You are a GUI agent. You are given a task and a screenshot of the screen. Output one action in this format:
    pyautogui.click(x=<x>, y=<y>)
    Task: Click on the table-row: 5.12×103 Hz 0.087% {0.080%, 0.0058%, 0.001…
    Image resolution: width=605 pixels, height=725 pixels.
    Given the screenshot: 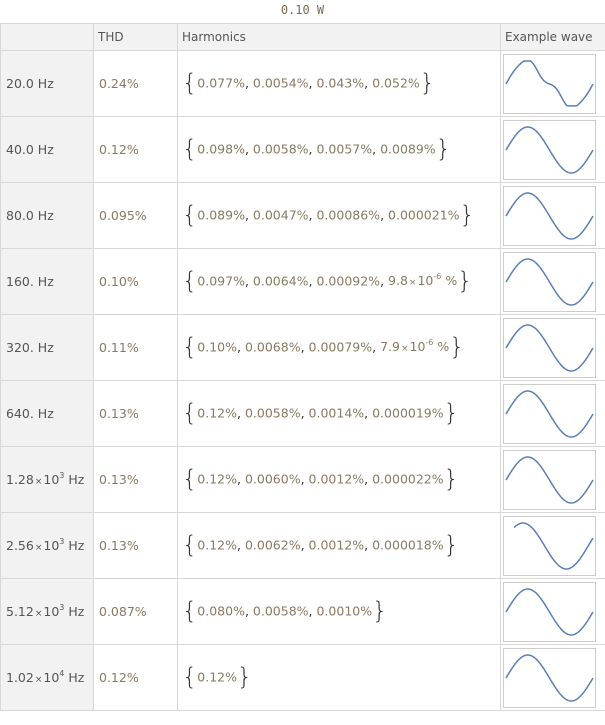 What is the action you would take?
    pyautogui.click(x=302, y=611)
    